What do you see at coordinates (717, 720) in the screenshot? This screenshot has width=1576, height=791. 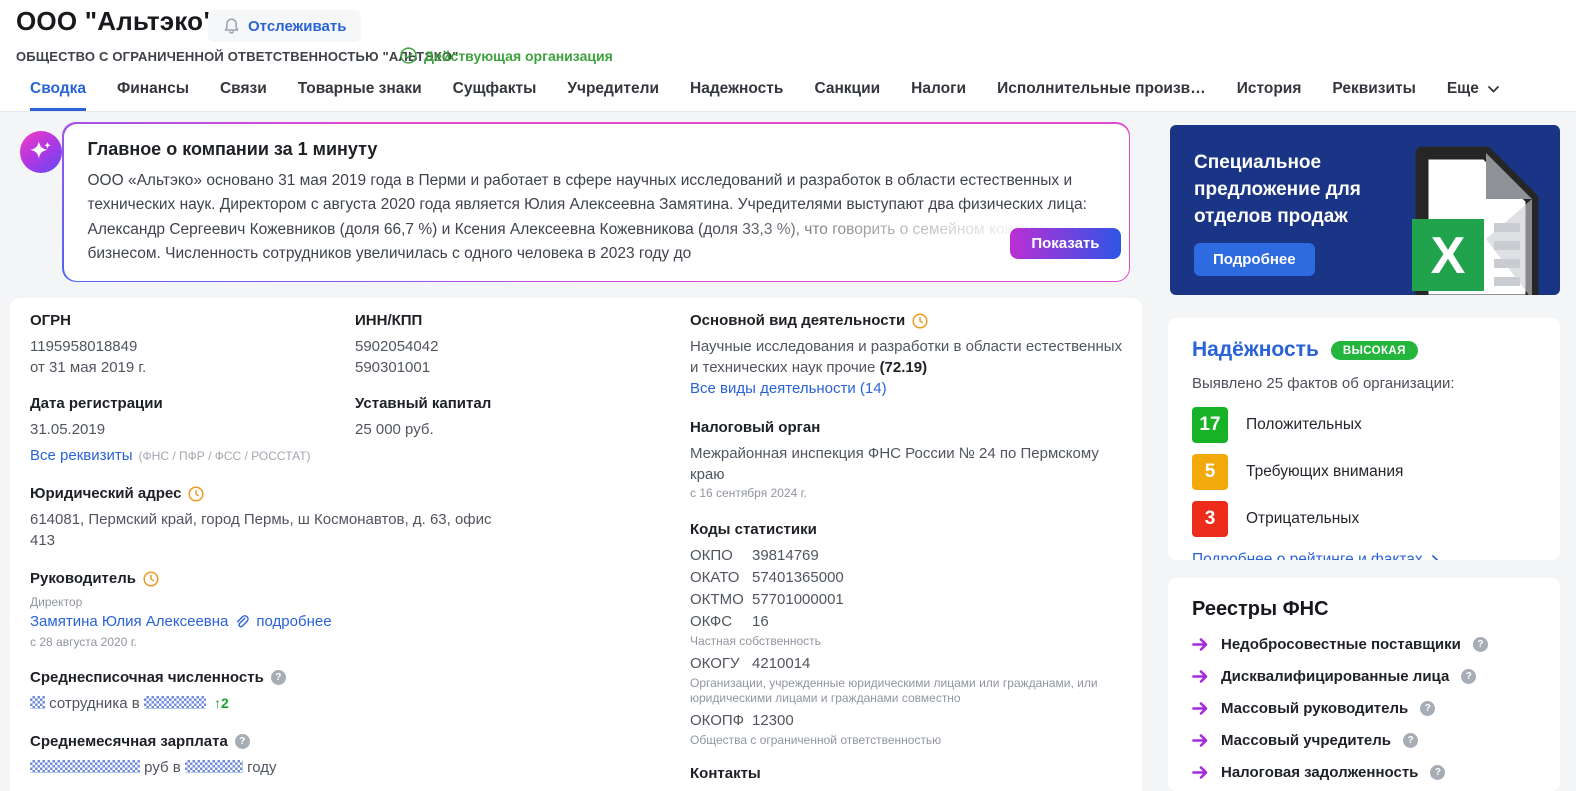 I see `code-key: ОКОПФ` at bounding box center [717, 720].